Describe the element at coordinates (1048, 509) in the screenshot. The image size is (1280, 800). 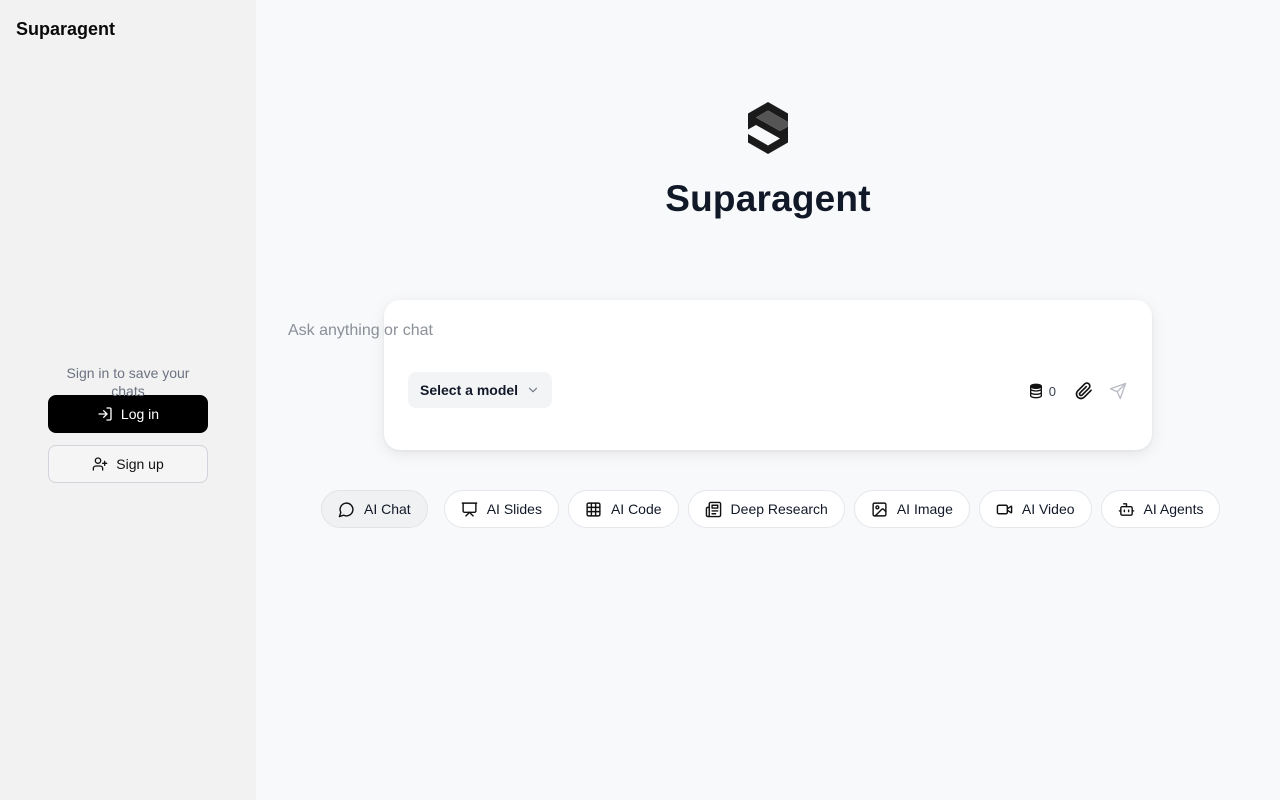
I see `mode-label: AI Video` at that location.